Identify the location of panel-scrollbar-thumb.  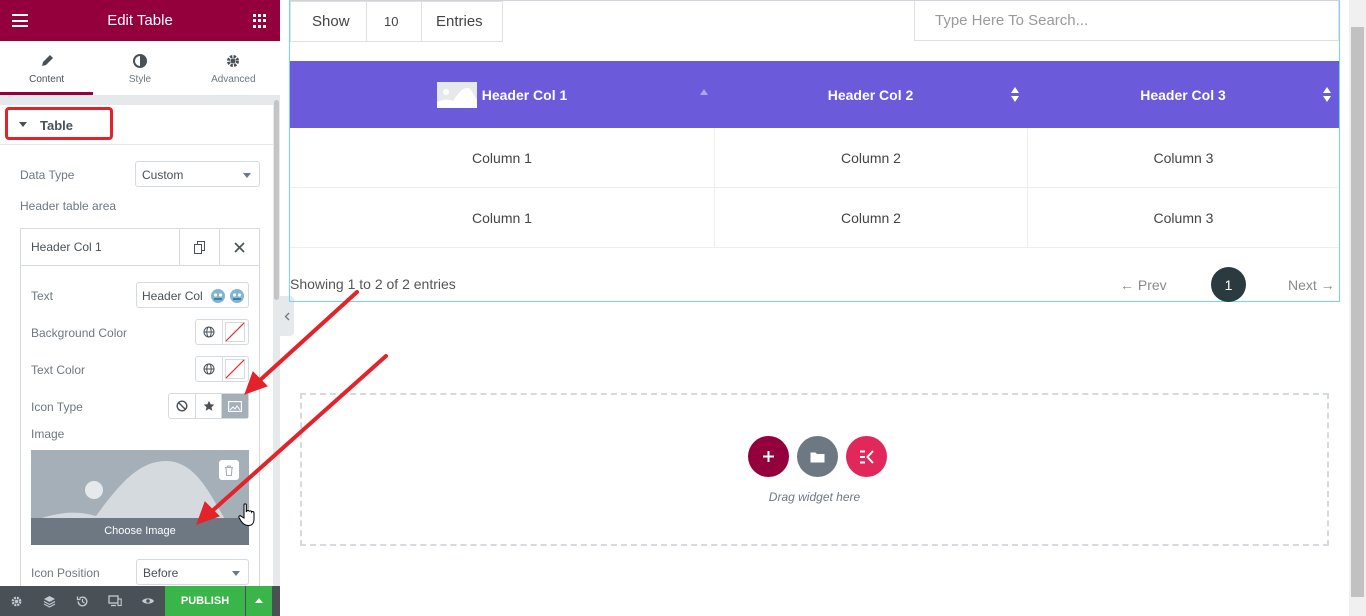
(276, 200).